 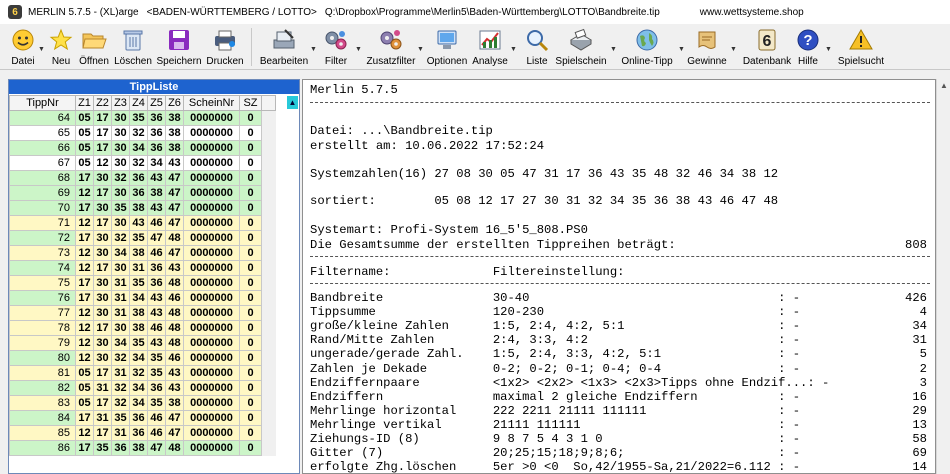 I want to click on number-cell: 34, so click(x=156, y=163).